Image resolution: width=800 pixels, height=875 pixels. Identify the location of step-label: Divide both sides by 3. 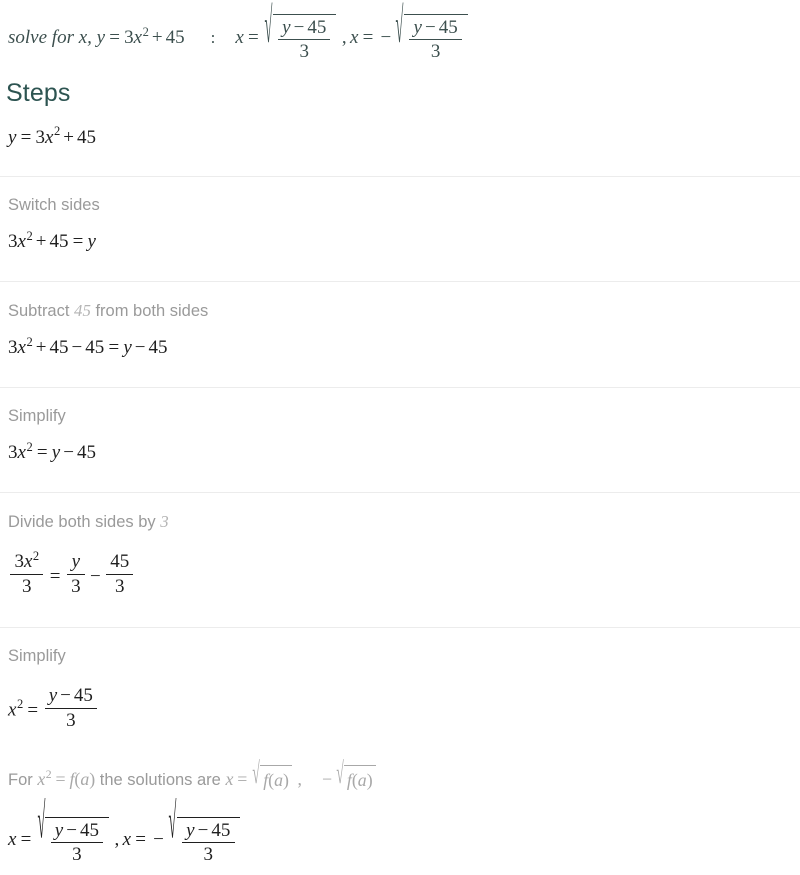
(400, 516).